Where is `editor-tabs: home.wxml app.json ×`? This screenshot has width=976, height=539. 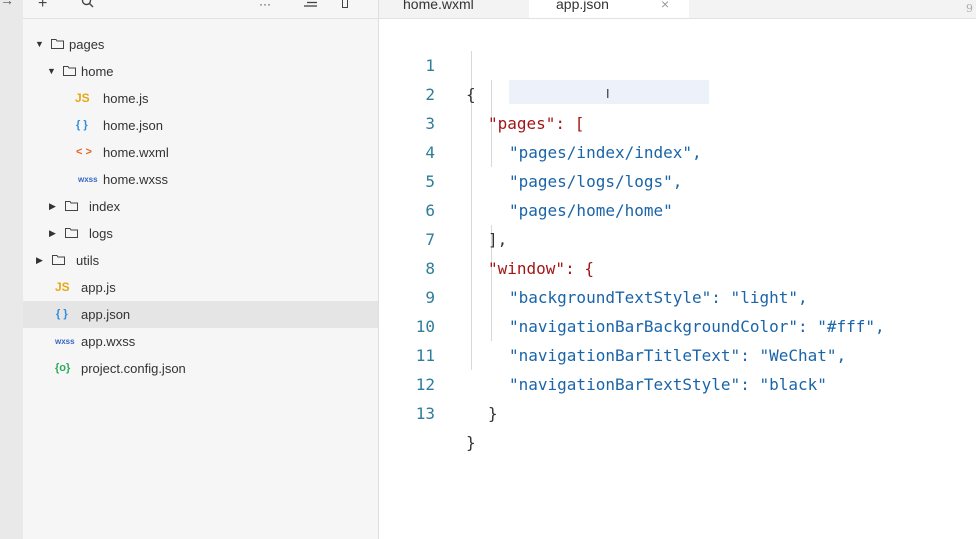
editor-tabs: home.wxml app.json × is located at coordinates (677, 9).